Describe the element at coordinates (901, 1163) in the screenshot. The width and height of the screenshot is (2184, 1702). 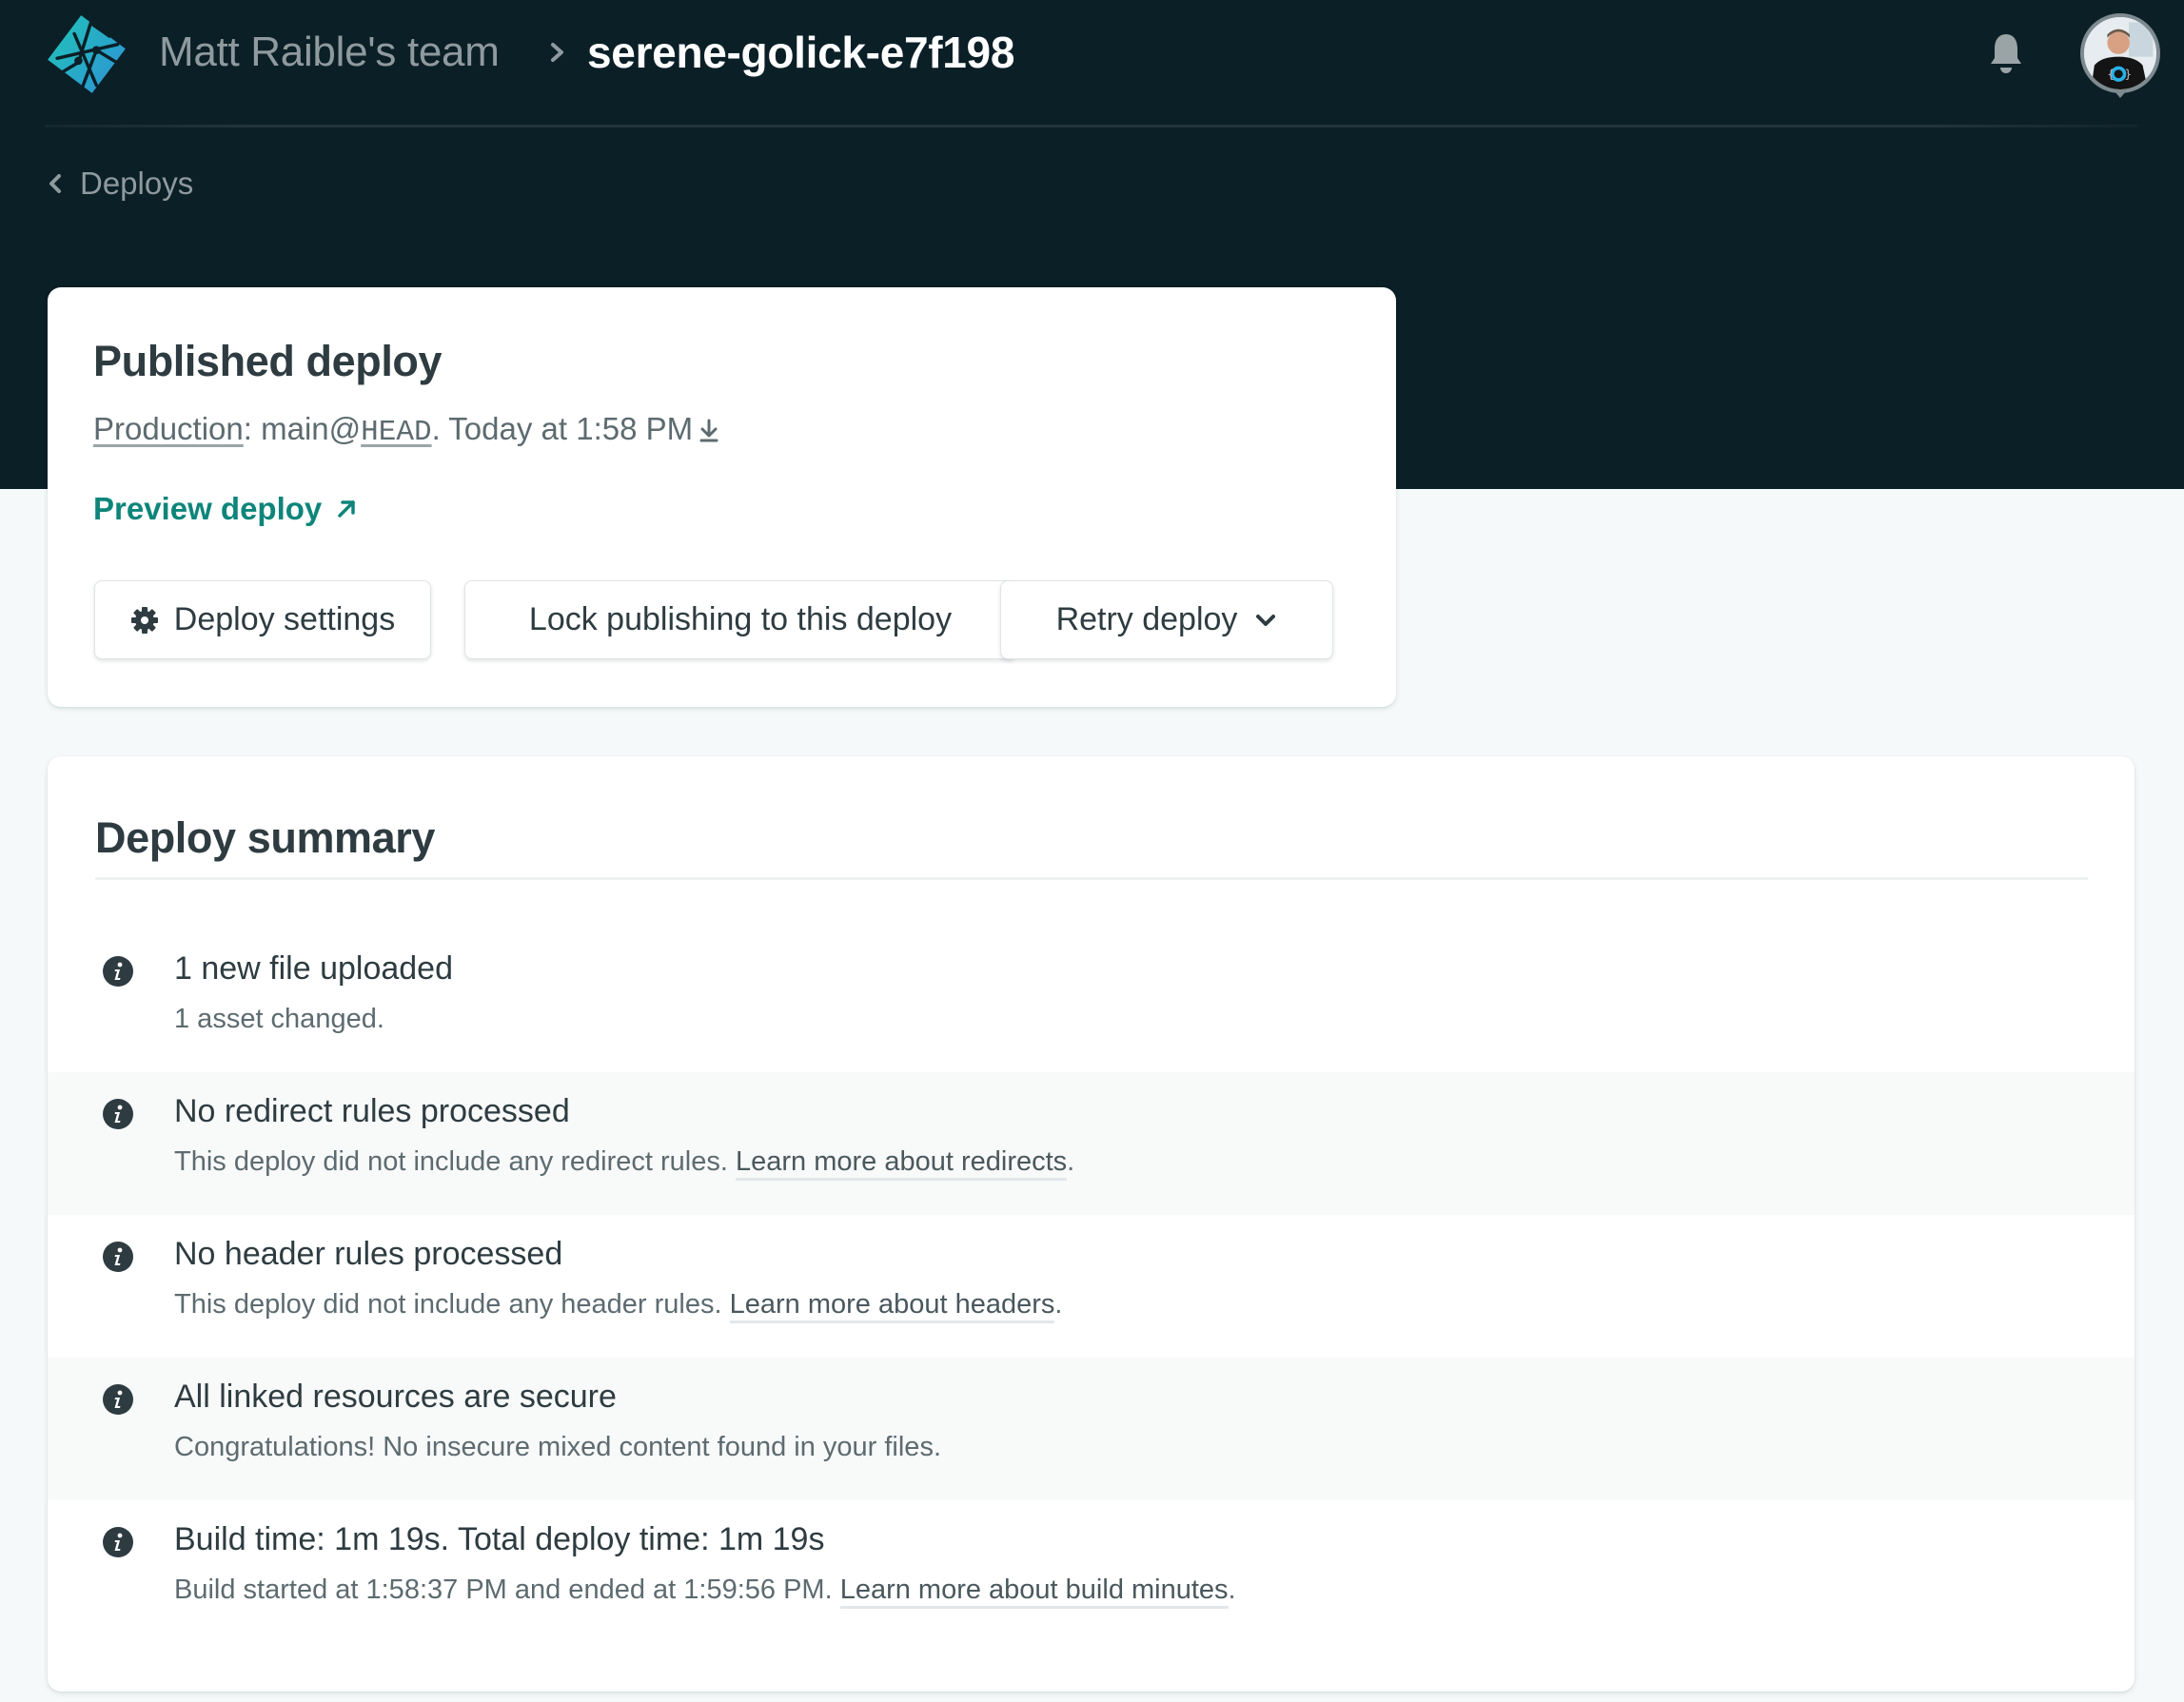
I see `learn-more-redirects-link: Learn more about redirects` at that location.